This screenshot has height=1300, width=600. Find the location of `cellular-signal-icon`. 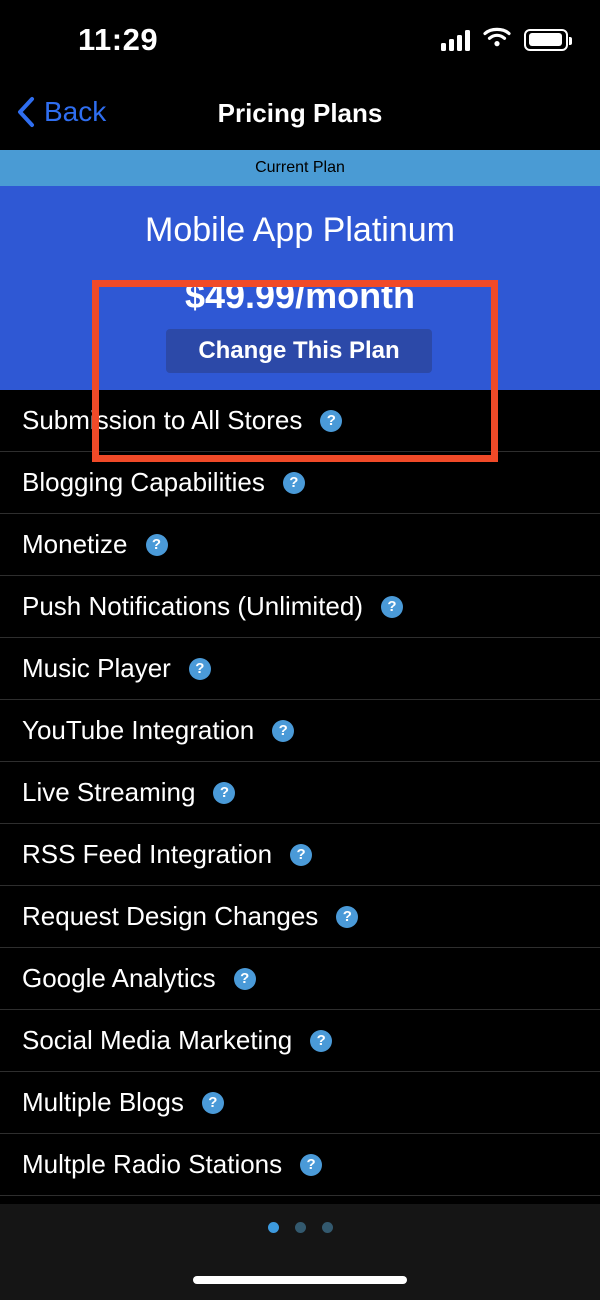

cellular-signal-icon is located at coordinates (455, 40).